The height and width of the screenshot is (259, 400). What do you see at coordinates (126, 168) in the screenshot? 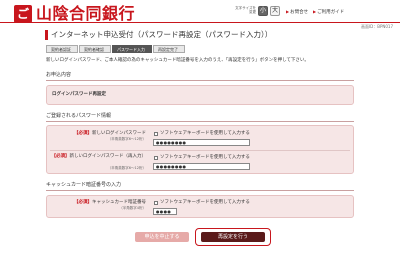
I see `confirm-password-hint: （半角英数字6〜12桁）` at bounding box center [126, 168].